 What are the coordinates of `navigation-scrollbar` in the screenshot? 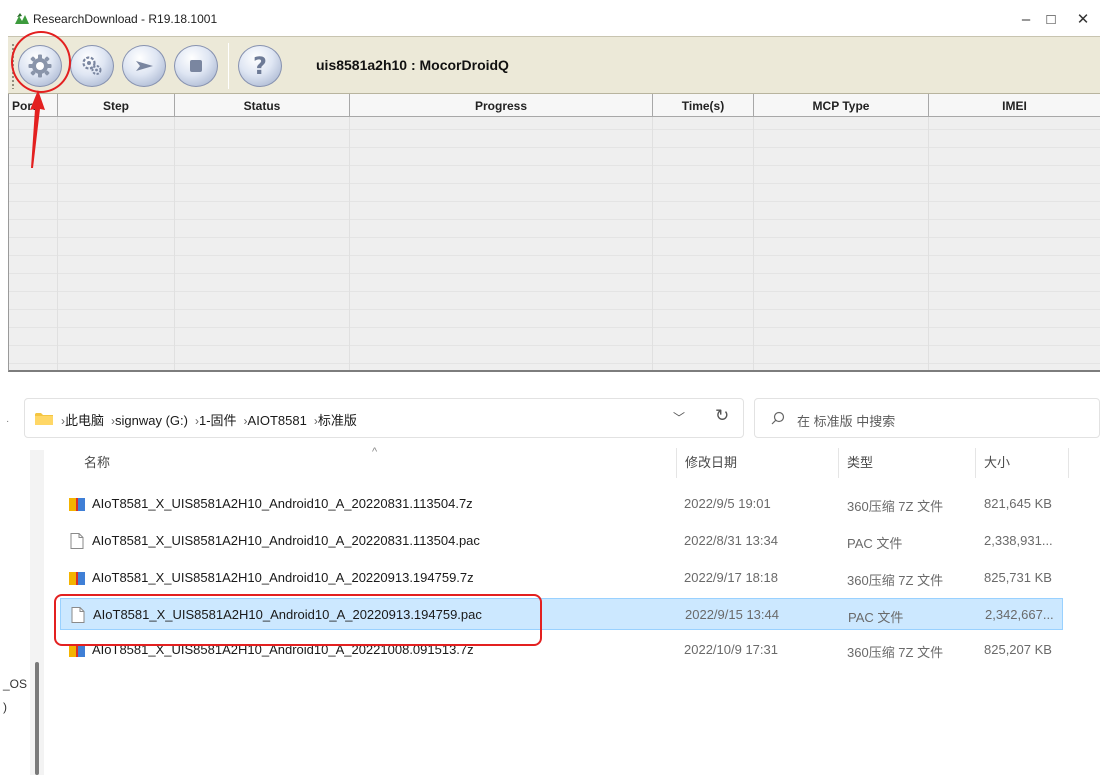 It's located at (37, 718).